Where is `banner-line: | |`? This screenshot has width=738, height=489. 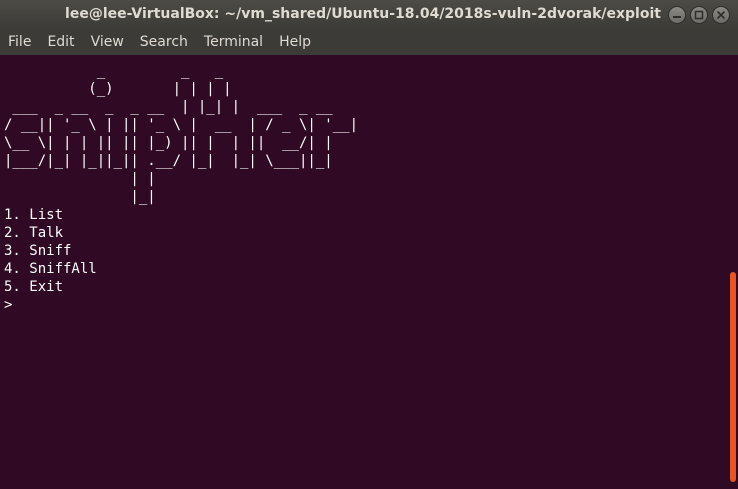 banner-line: | | is located at coordinates (80, 179).